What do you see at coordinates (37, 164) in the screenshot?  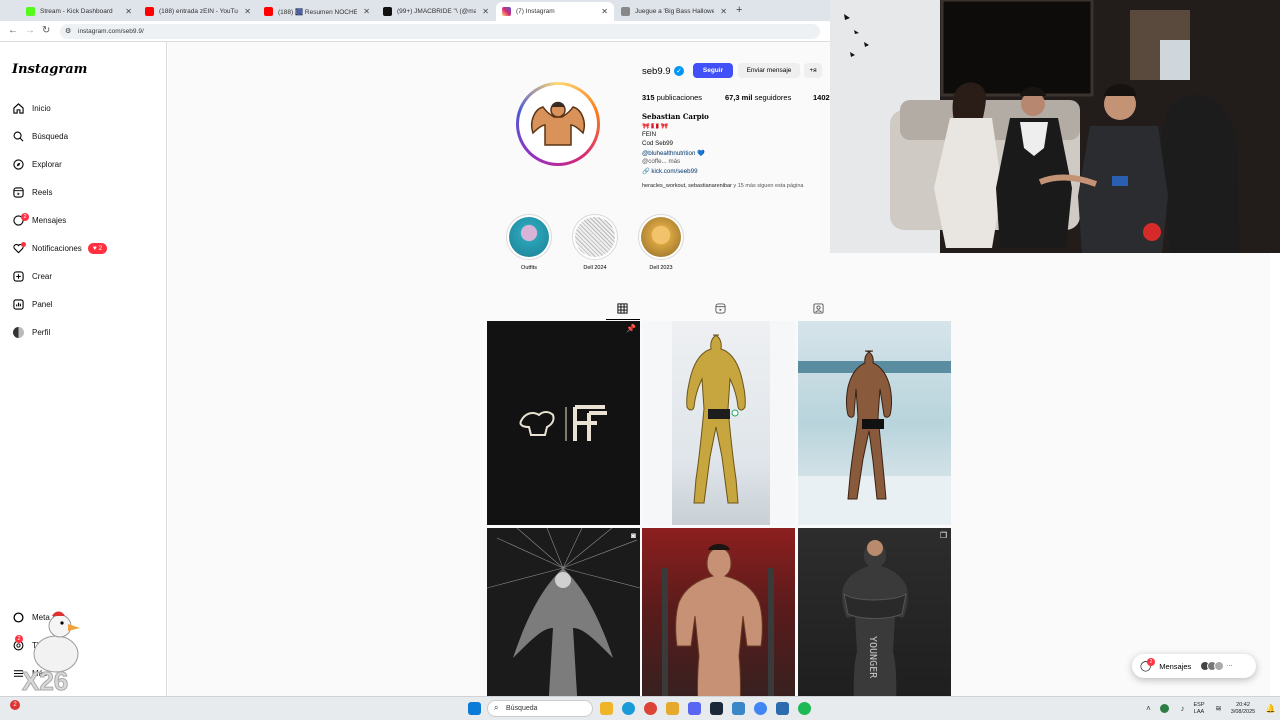 I see `sidebar-item-explorar: Explorar` at bounding box center [37, 164].